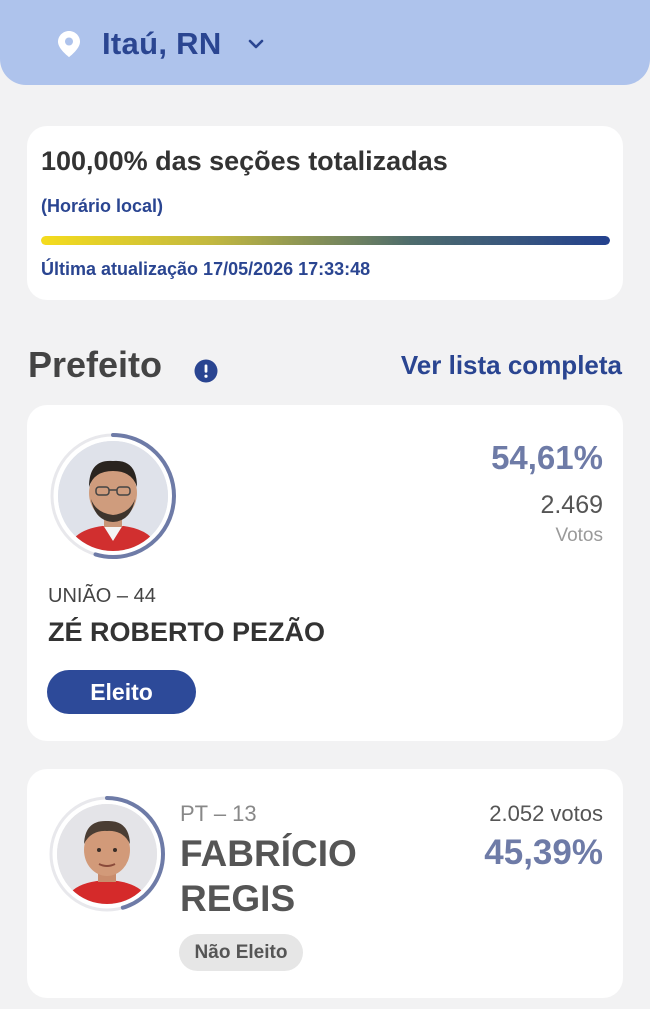 The height and width of the screenshot is (1009, 650). What do you see at coordinates (241, 952) in the screenshot?
I see `not-elected-badge: Não Eleito` at bounding box center [241, 952].